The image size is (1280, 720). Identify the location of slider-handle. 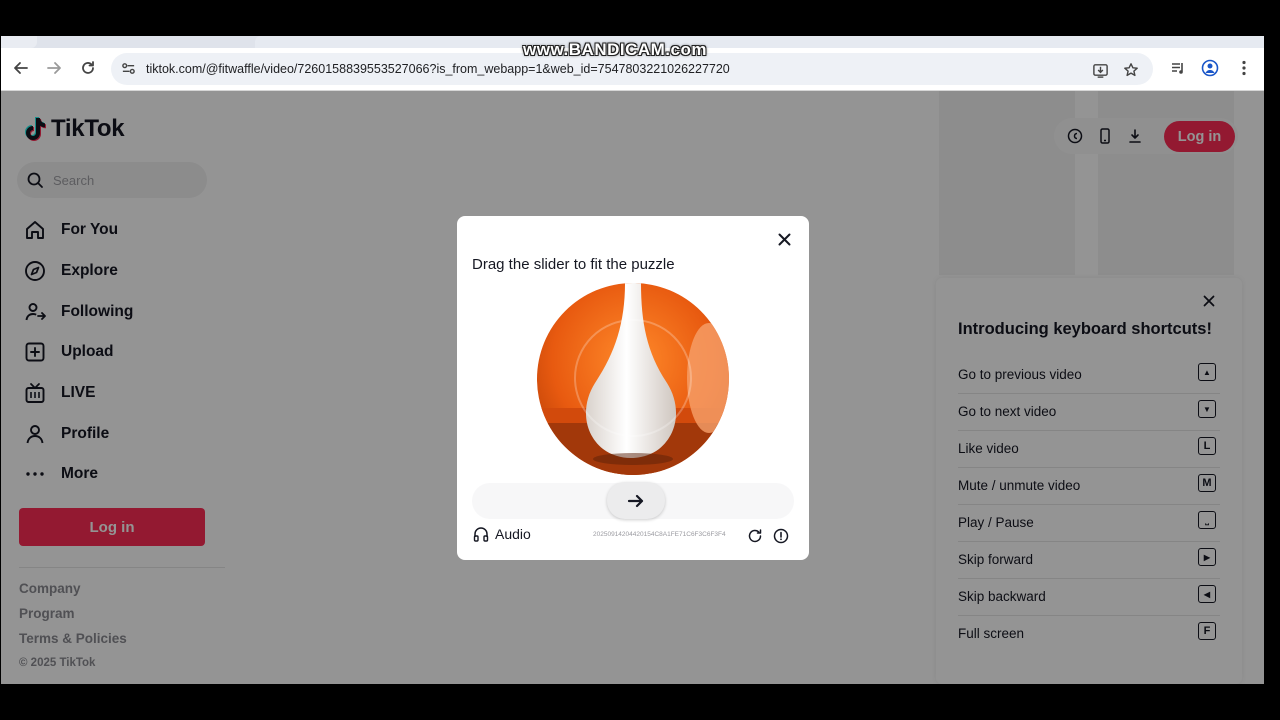
(636, 500).